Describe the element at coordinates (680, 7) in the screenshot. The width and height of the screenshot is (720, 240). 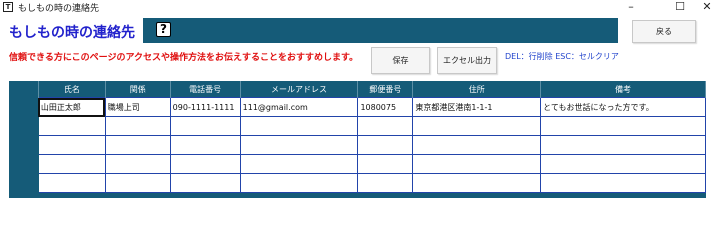
I see `maximize-button: ☐` at that location.